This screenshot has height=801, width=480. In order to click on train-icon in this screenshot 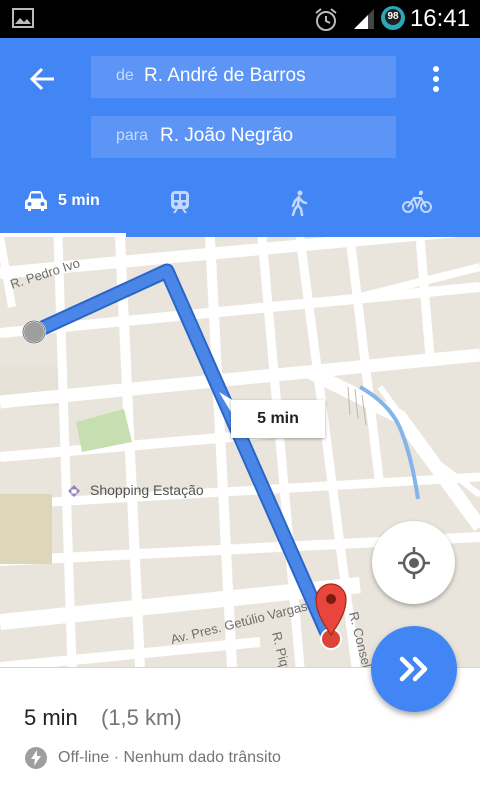, I will do `click(180, 202)`.